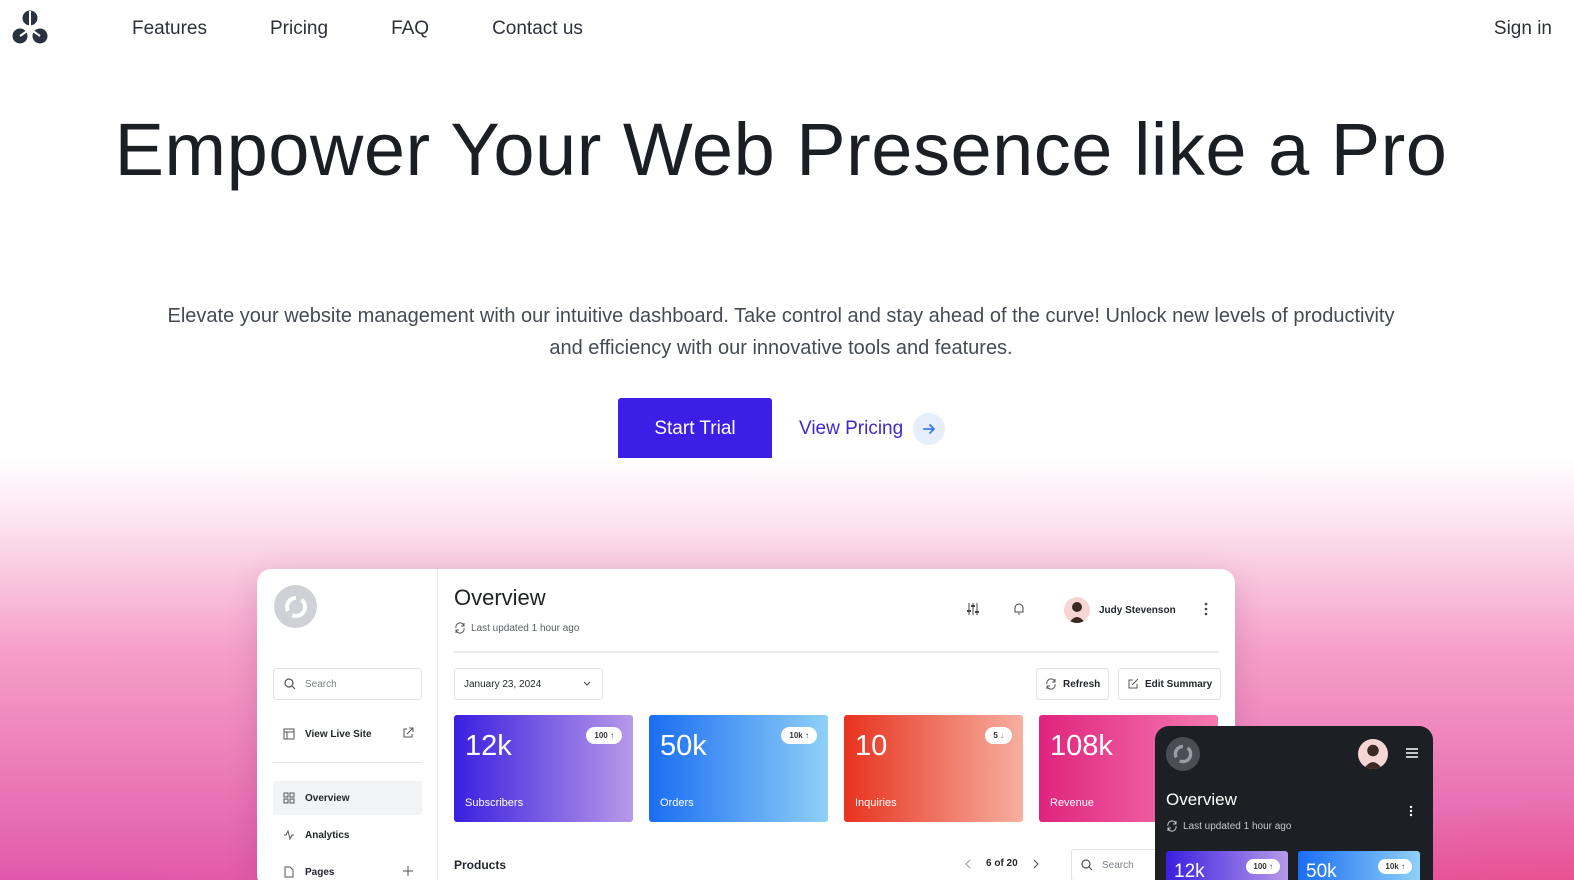 This screenshot has height=880, width=1574. I want to click on overview-title: Overview, so click(500, 597).